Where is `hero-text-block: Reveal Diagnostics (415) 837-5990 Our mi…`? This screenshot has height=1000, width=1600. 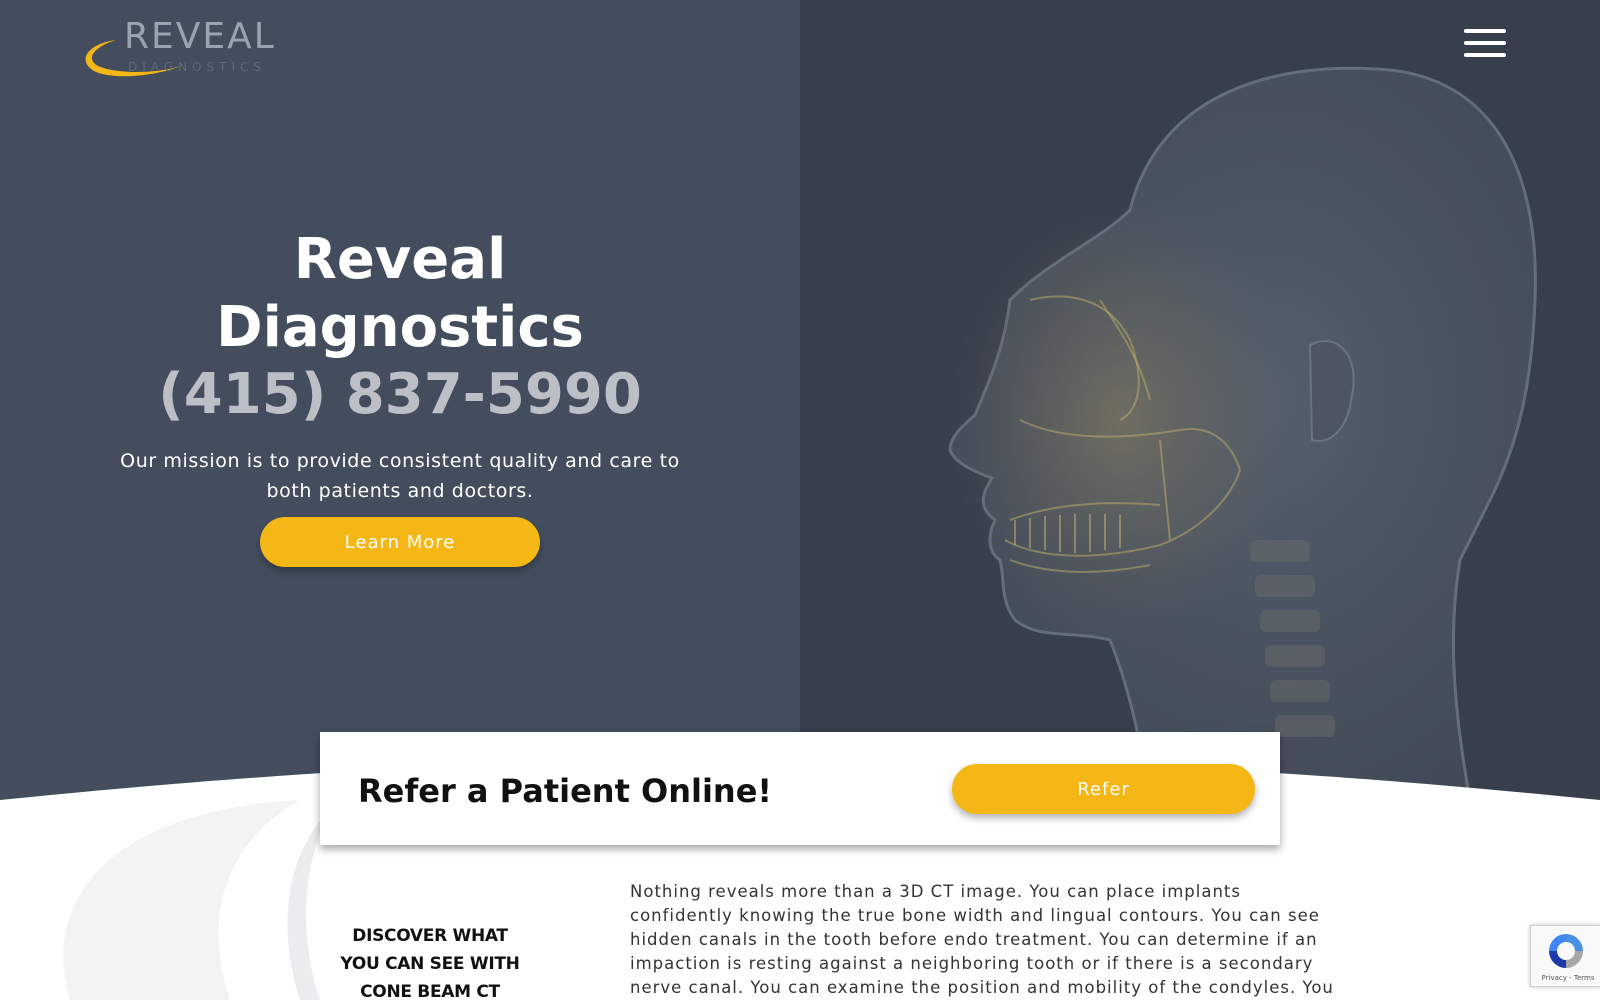 hero-text-block: Reveal Diagnostics (415) 837-5990 Our mi… is located at coordinates (400, 366).